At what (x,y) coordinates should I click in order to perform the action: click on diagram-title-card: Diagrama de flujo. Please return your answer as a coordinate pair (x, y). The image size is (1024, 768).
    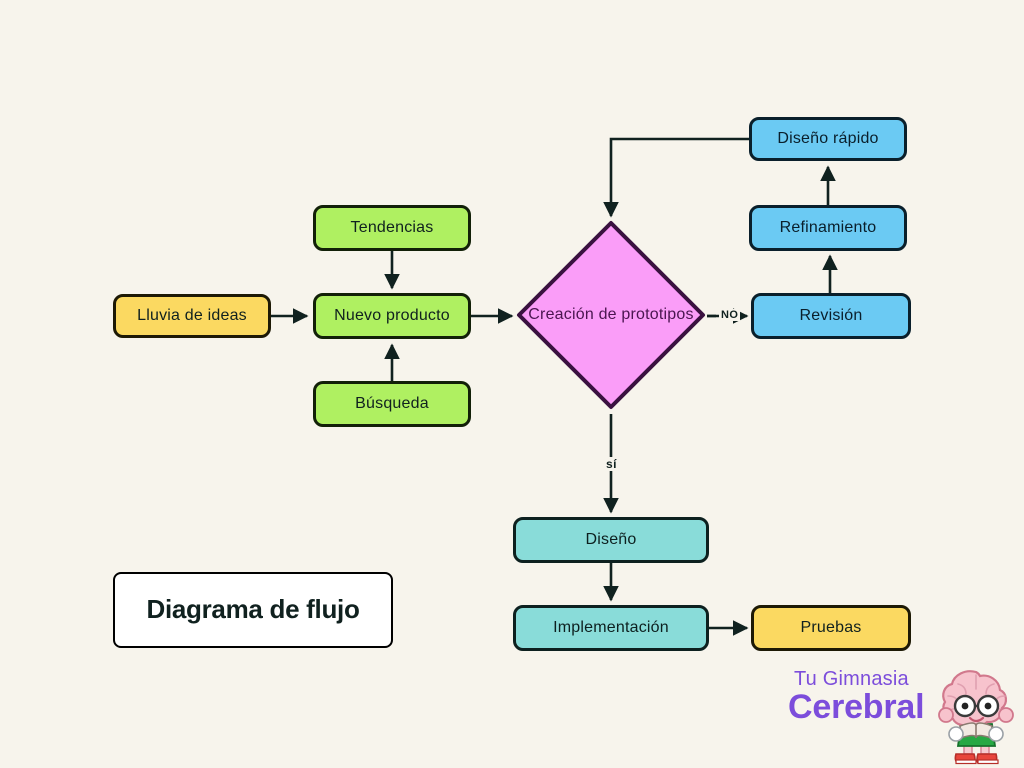
    Looking at the image, I should click on (253, 610).